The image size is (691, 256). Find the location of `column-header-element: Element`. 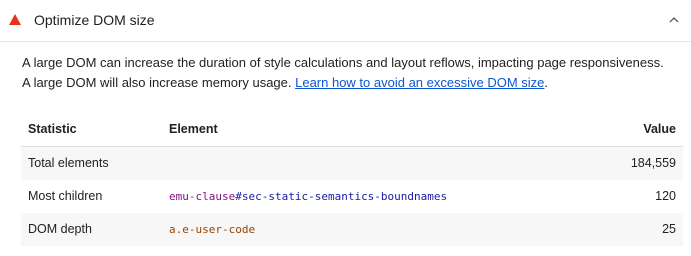

column-header-element: Element is located at coordinates (193, 129).